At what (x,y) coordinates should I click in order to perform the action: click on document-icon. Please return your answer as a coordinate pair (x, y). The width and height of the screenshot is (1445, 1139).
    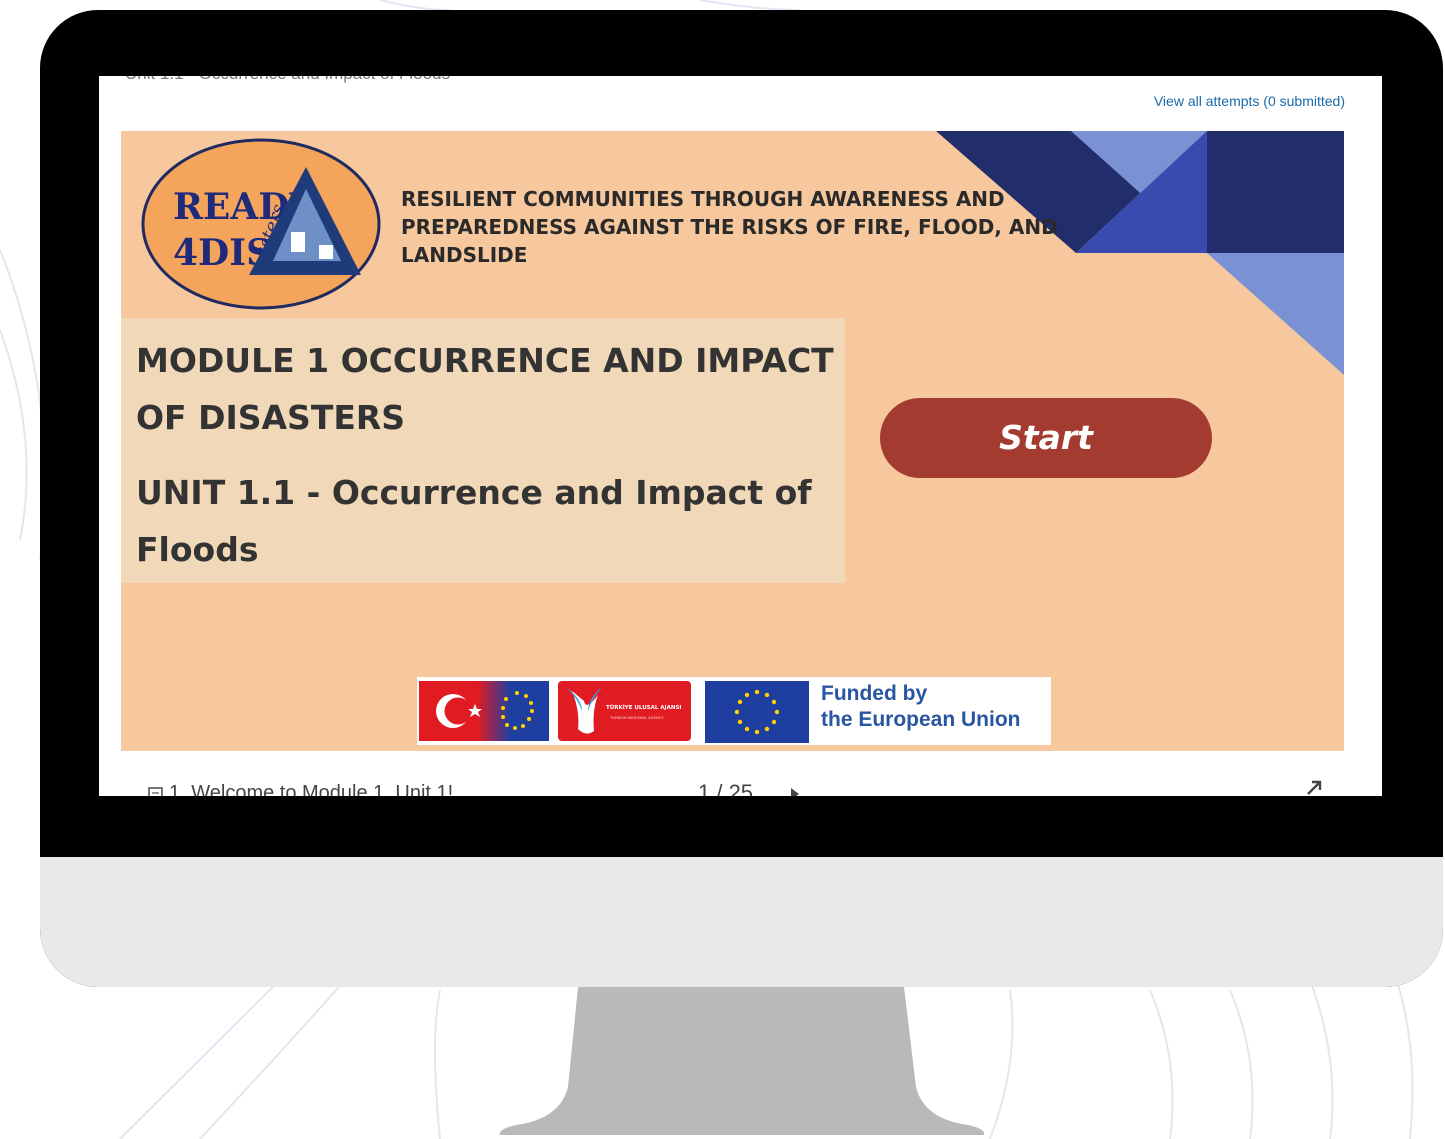
    Looking at the image, I should click on (155, 791).